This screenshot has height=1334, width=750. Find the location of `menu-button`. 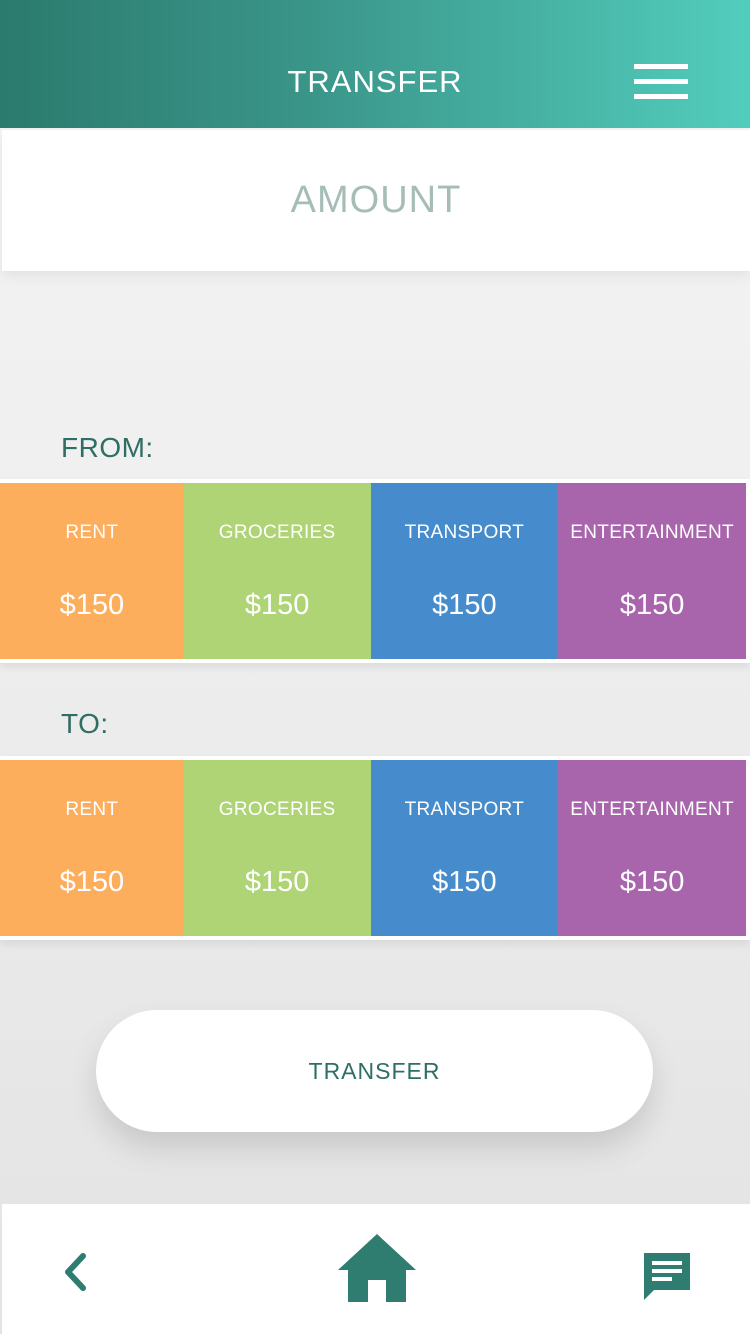

menu-button is located at coordinates (661, 82).